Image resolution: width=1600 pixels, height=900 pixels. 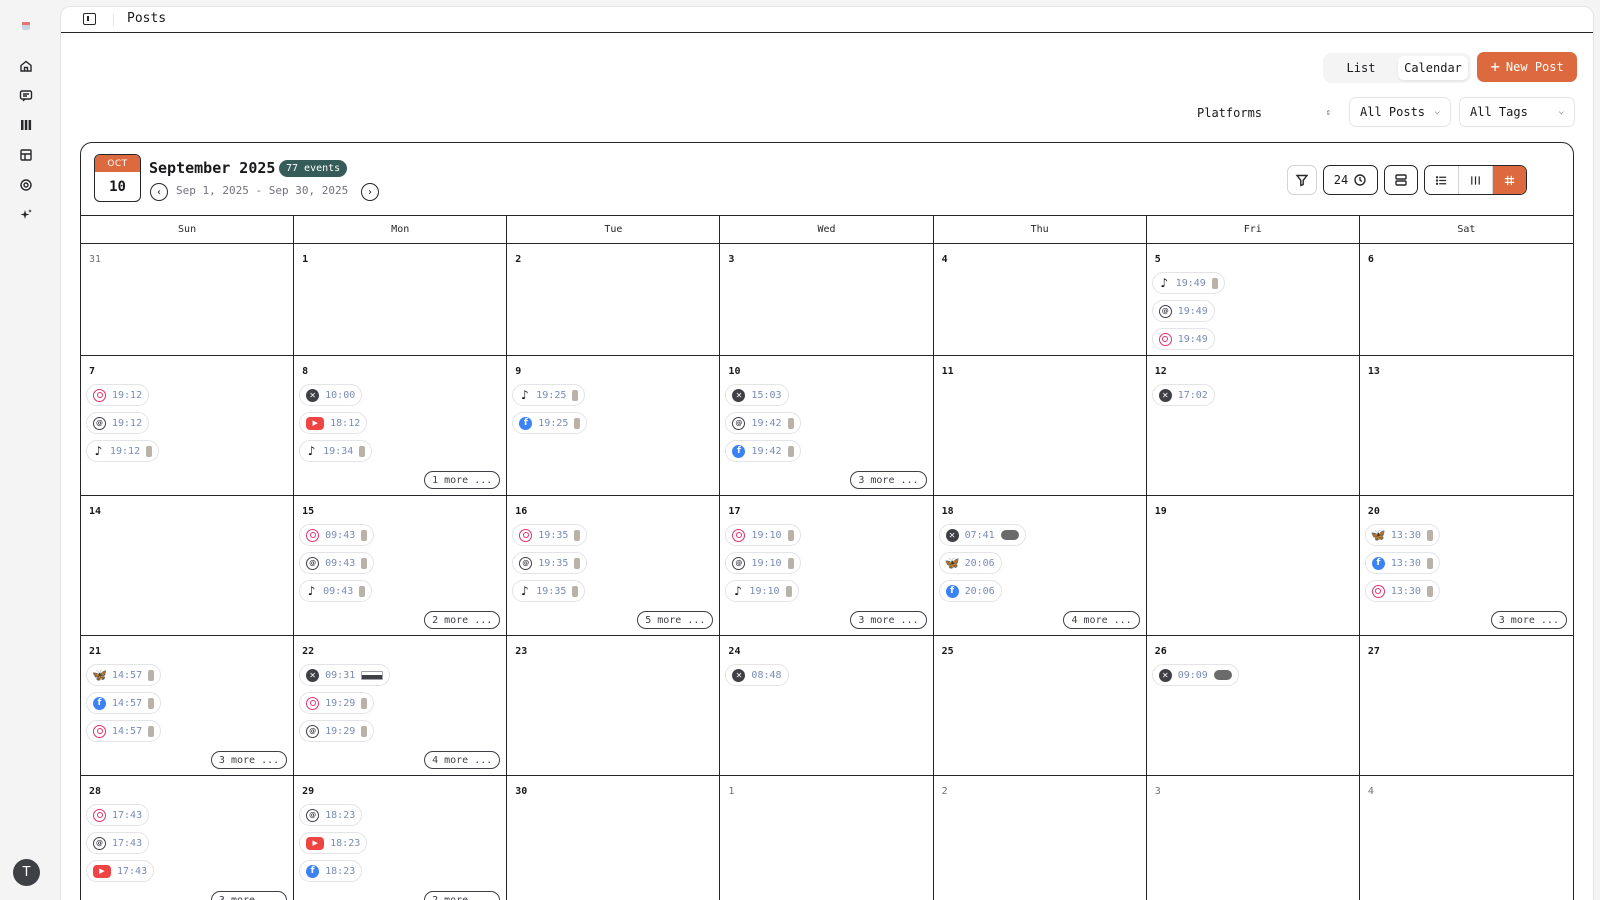 What do you see at coordinates (982, 535) in the screenshot?
I see `post-chip: ✕ 07:41` at bounding box center [982, 535].